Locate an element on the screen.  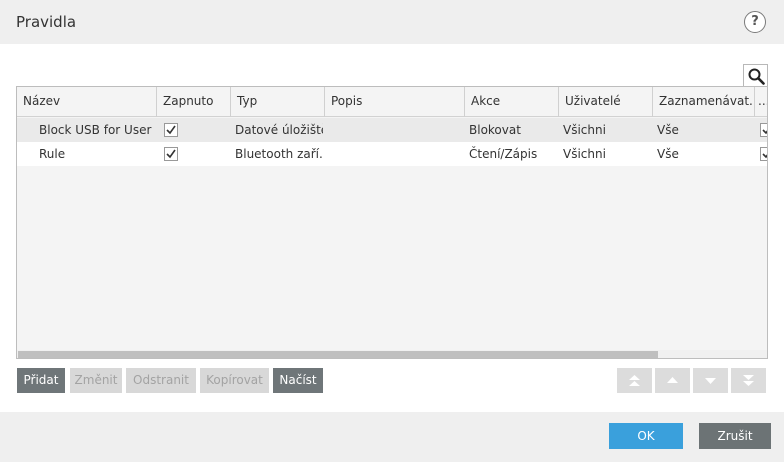
chevron-down-icon is located at coordinates (710, 381).